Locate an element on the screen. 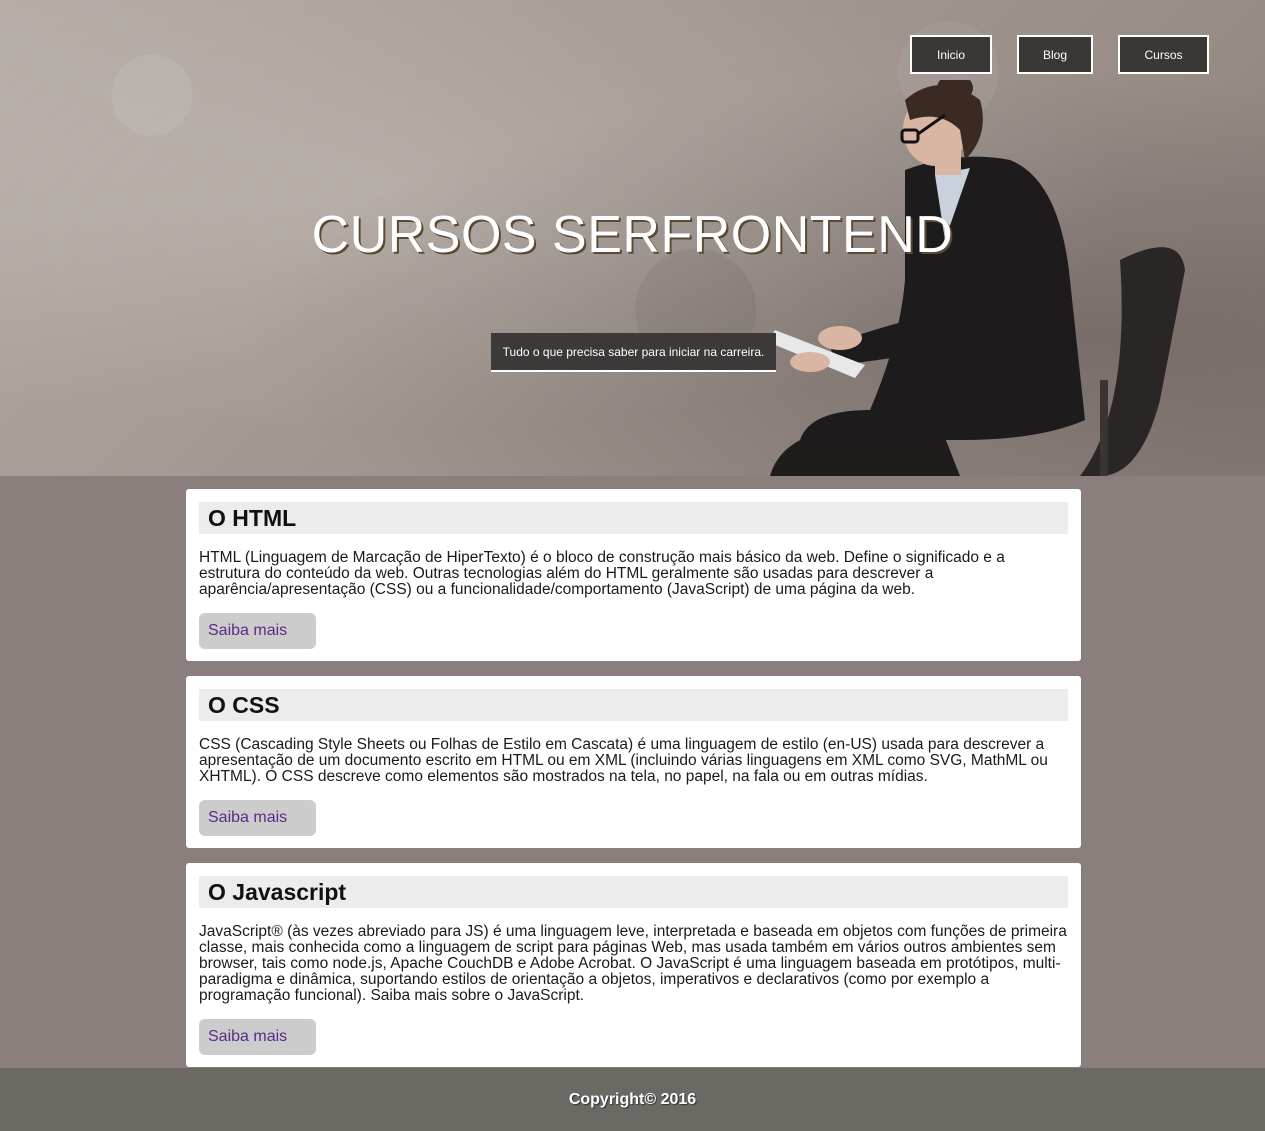 This screenshot has width=1265, height=1131. nav-cursos: Cursos is located at coordinates (1163, 54).